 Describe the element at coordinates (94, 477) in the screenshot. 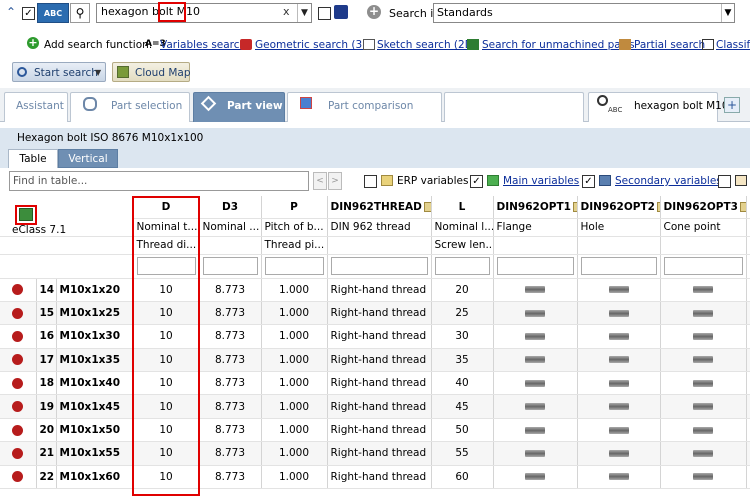

I see `row-name: M10x1x60` at that location.